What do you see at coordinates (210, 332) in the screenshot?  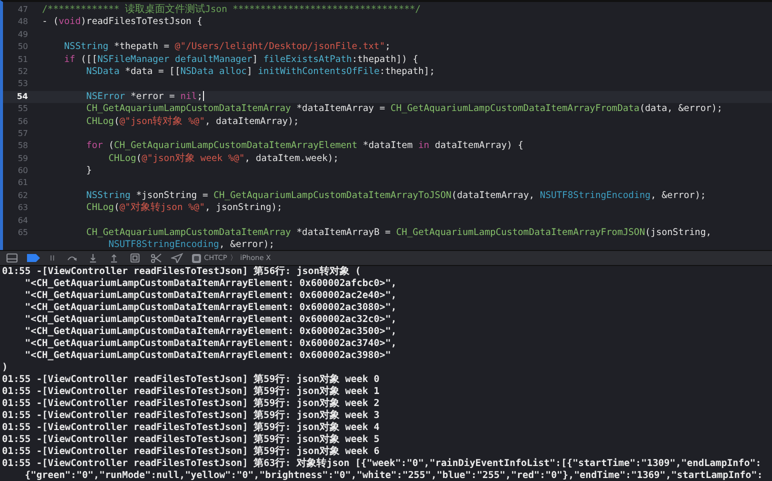 I see `console-line: "<CH_GetAquariumLampCustomDataItemArrayElement: 0x600002ac3500>",` at bounding box center [210, 332].